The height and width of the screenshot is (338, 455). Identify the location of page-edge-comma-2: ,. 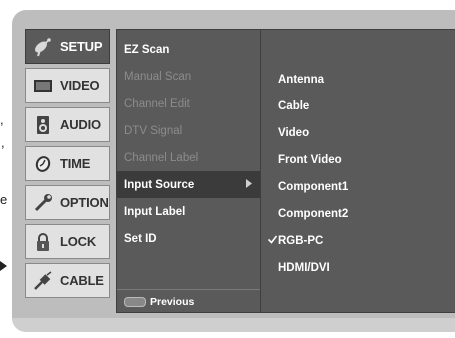
(3, 142).